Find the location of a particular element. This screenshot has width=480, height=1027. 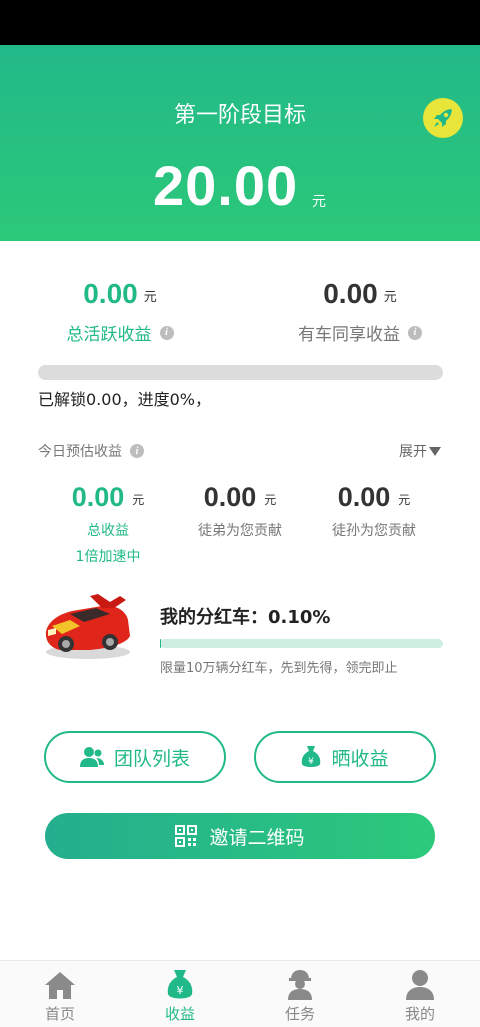

today-estimate-title: 今日预估收益 i is located at coordinates (91, 451).